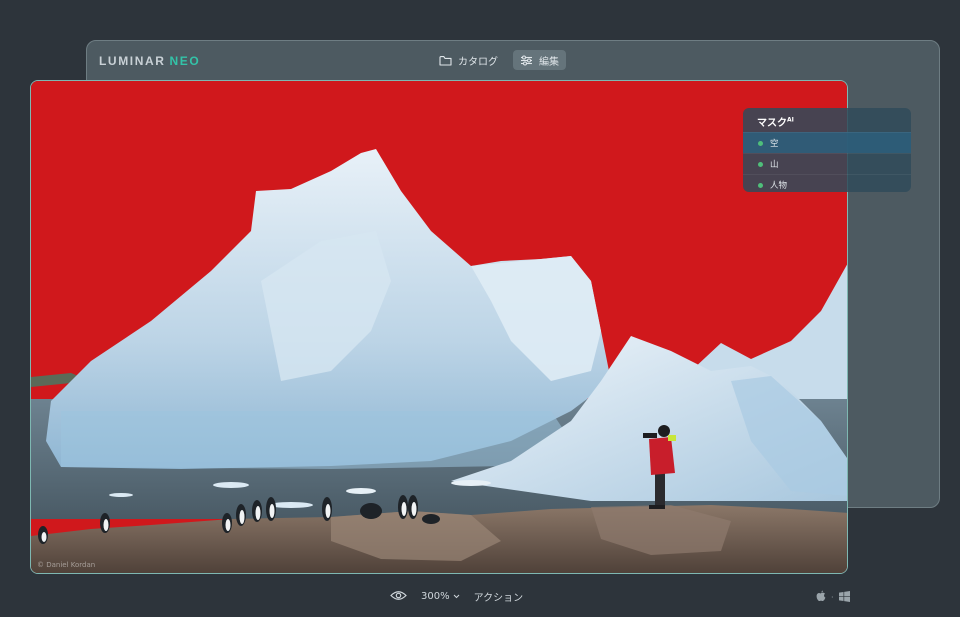 This screenshot has height=617, width=960. Describe the element at coordinates (821, 597) in the screenshot. I see `apple-icon` at that location.